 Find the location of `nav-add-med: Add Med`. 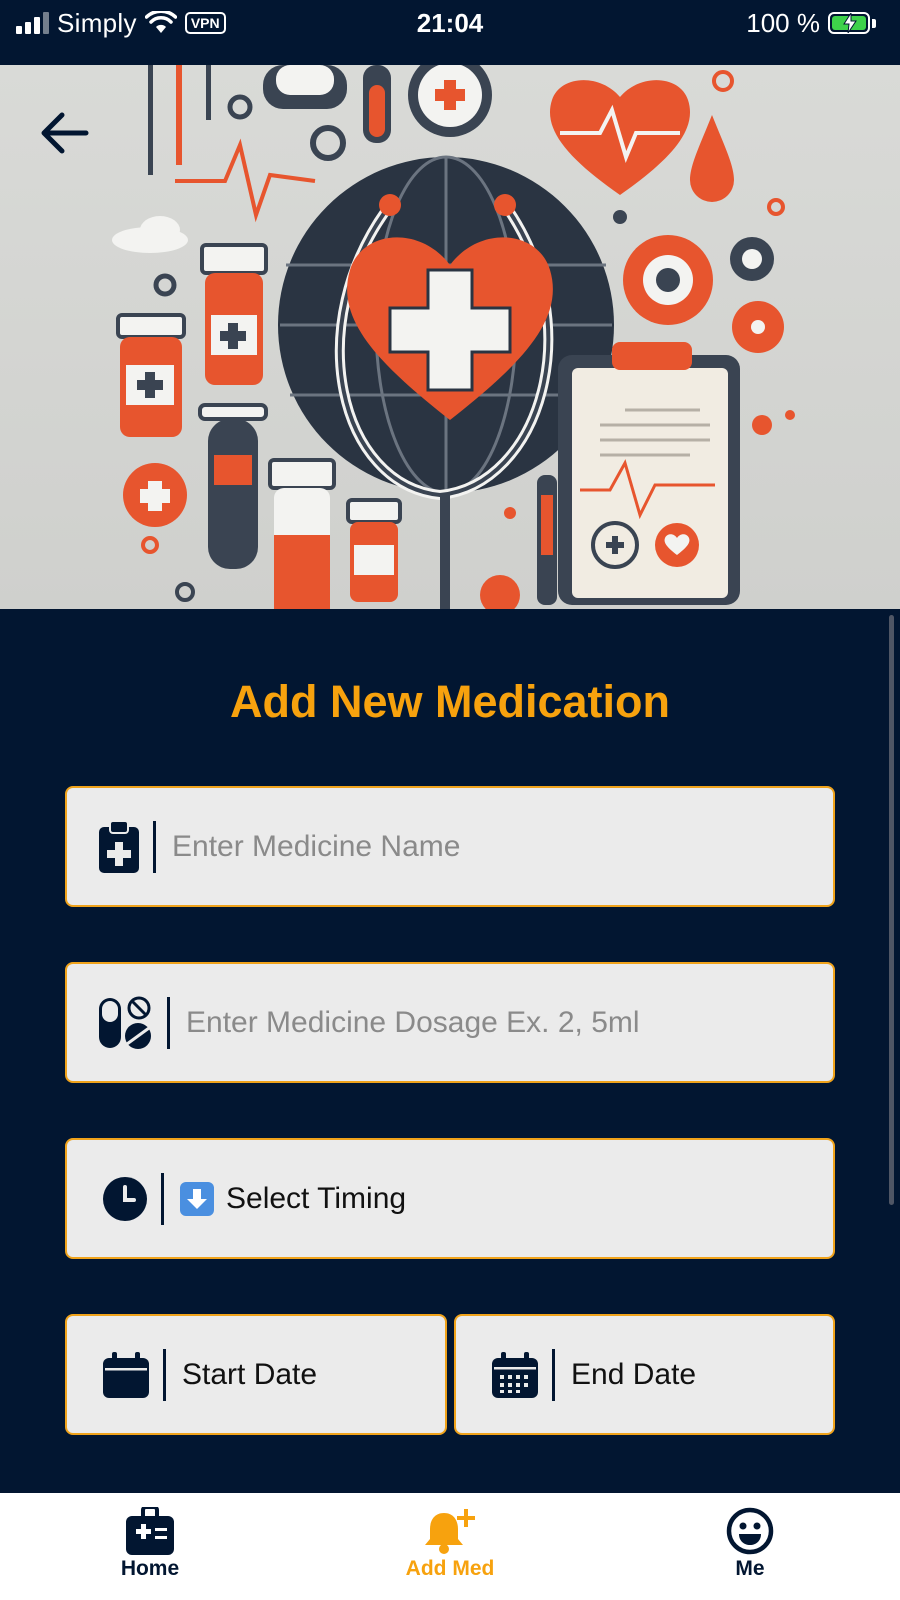

nav-add-med: Add Med is located at coordinates (450, 1544).